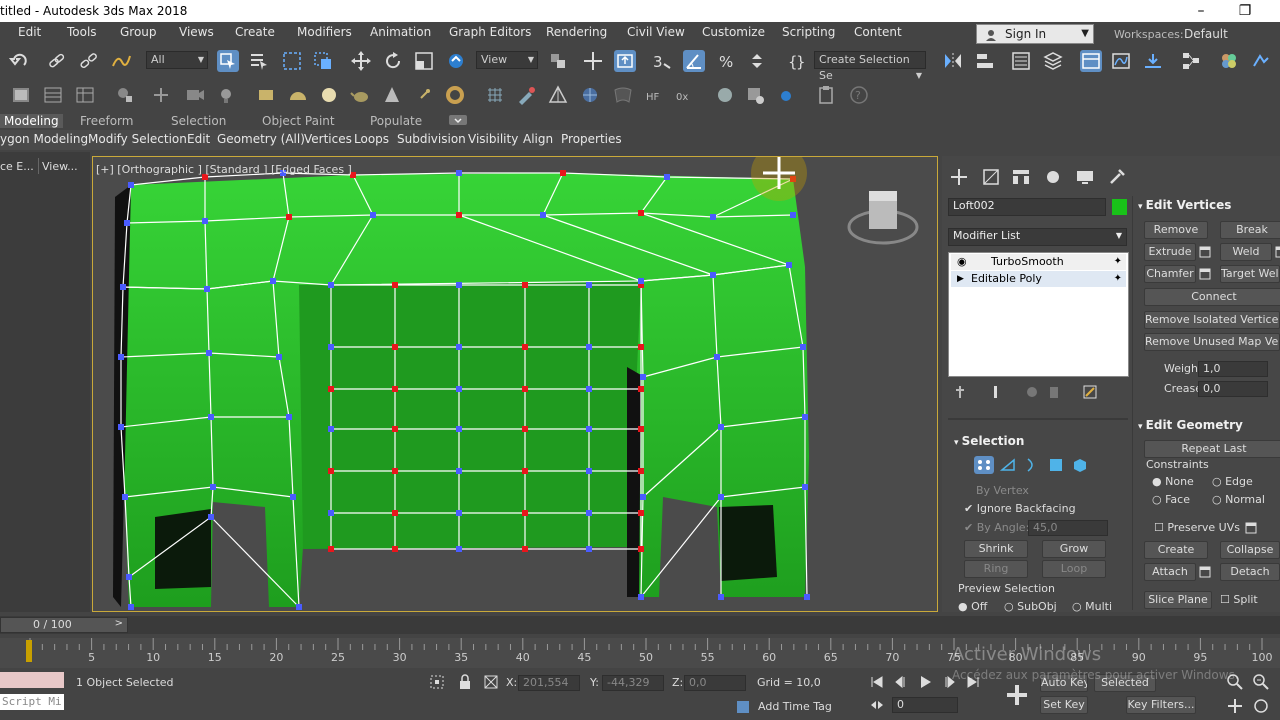 This screenshot has height=720, width=1280. What do you see at coordinates (455, 95) in the screenshot?
I see `torus-primitive-icon` at bounding box center [455, 95].